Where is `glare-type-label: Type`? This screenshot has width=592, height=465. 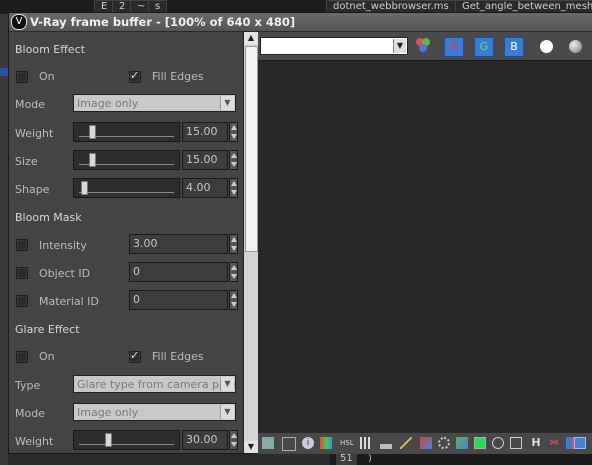
glare-type-label: Type is located at coordinates (28, 385).